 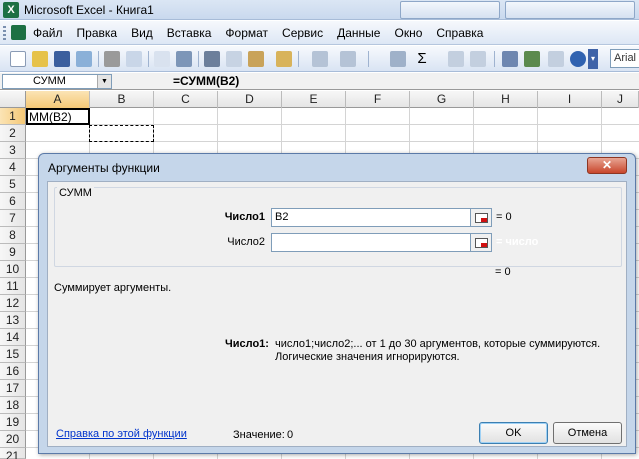 I want to click on title-bar: X Microsoft Excel - Книга1, so click(x=319, y=10).